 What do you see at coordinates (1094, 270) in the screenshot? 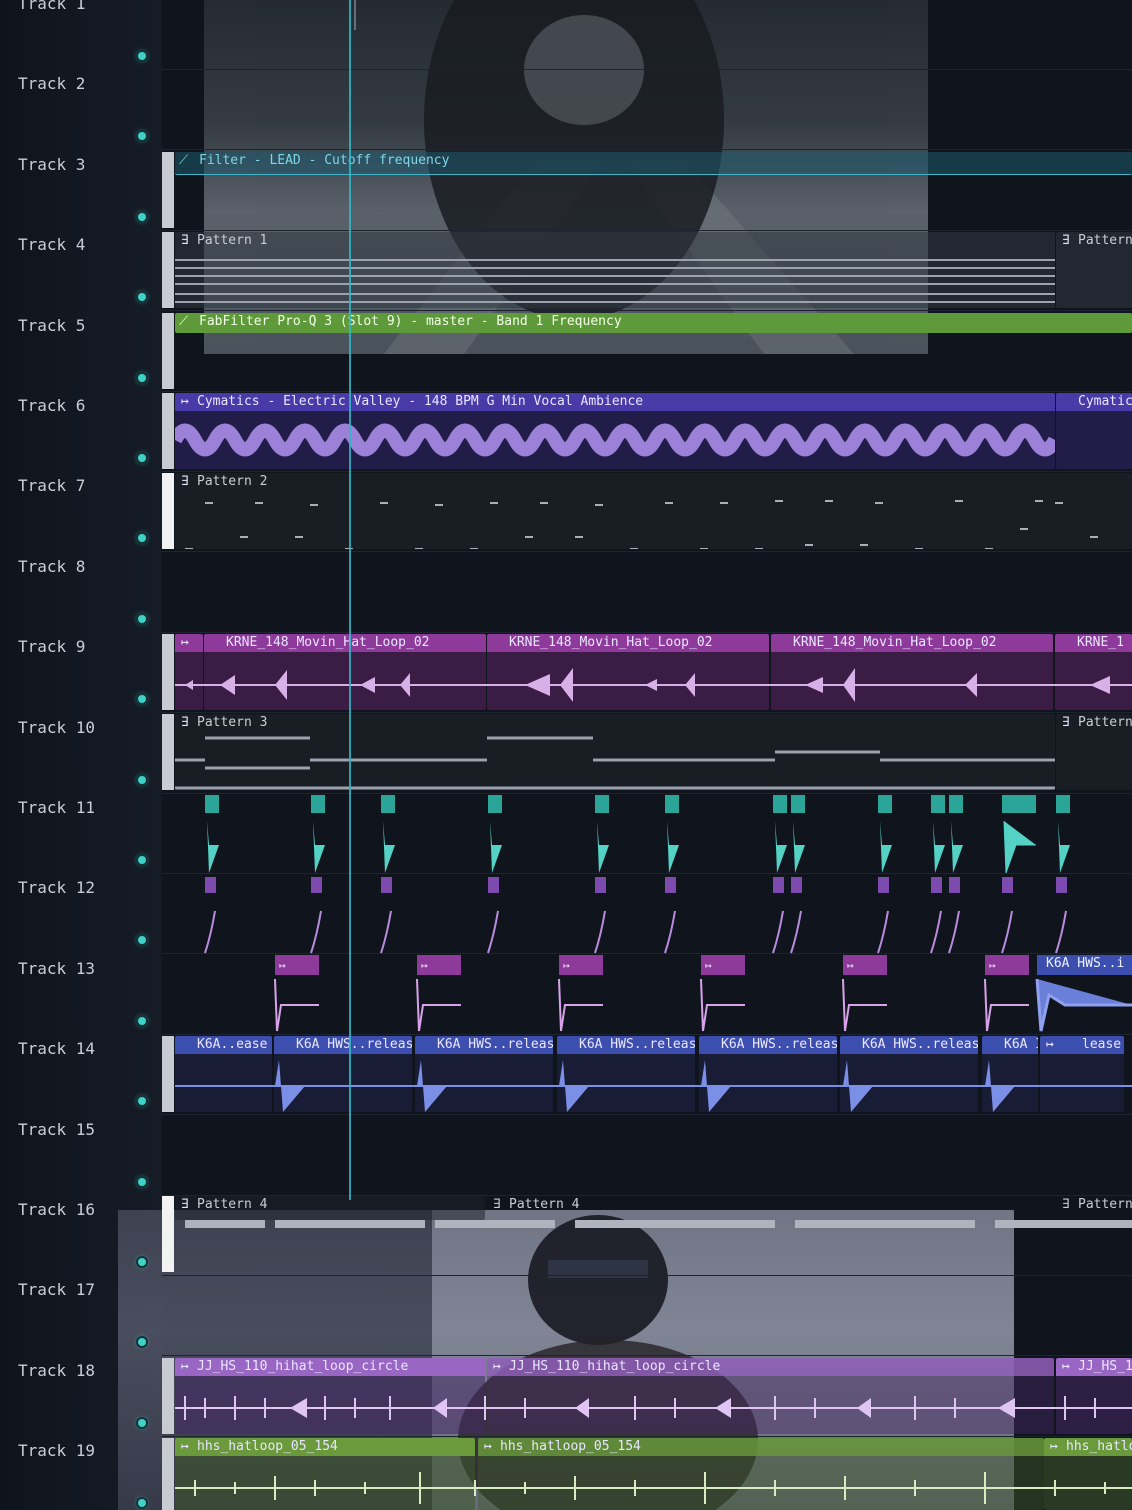
I see `pattern-clip-1b: ∃ Pattern` at bounding box center [1094, 270].